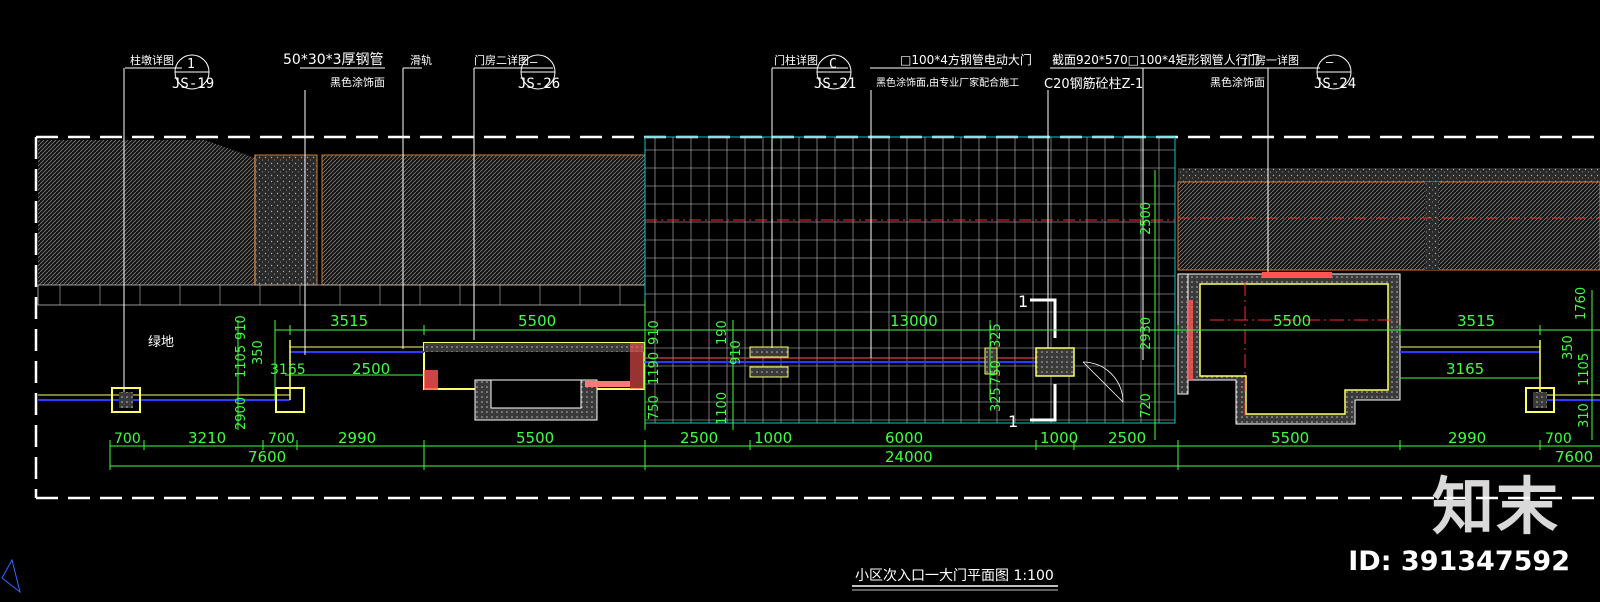 This screenshot has width=1600, height=602. Describe the element at coordinates (357, 82) in the screenshot. I see `callout-steel-pipe-finish: 黑色涂饰面` at that location.